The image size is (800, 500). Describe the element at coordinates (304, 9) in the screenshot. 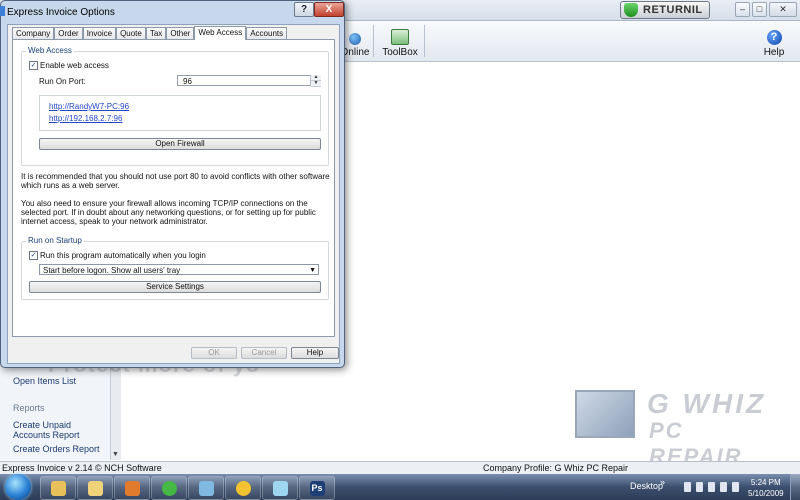

I see `dialog-help-button: ?` at that location.